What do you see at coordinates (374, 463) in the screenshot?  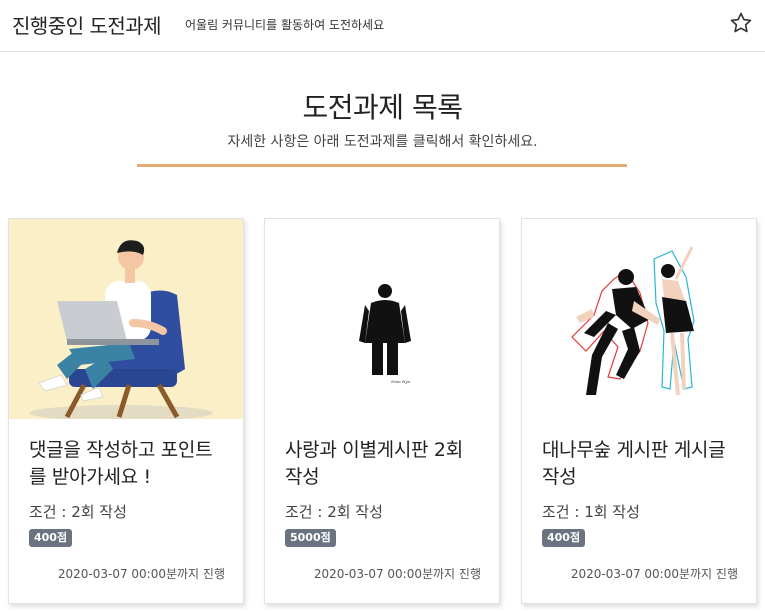 I see `card-title: 사랑과 이별게시판 2회 작성` at bounding box center [374, 463].